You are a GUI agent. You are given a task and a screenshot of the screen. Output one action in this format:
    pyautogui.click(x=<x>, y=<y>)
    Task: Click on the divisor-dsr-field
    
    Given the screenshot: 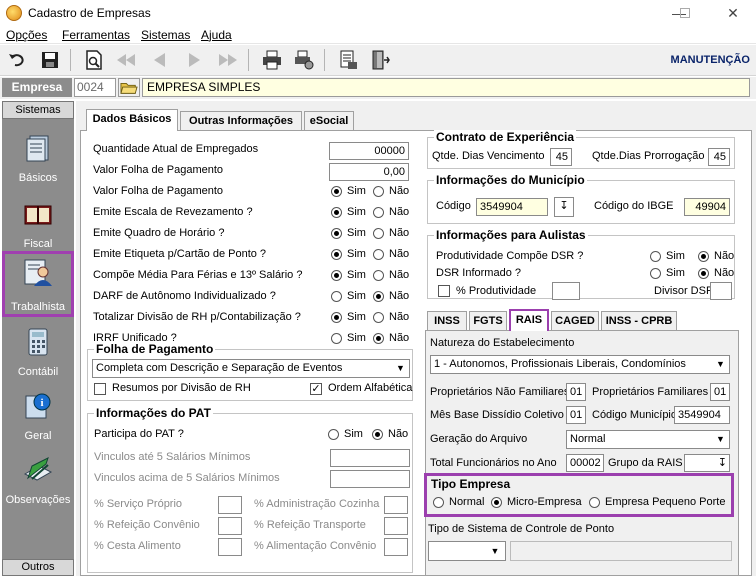 What is the action you would take?
    pyautogui.click(x=721, y=291)
    